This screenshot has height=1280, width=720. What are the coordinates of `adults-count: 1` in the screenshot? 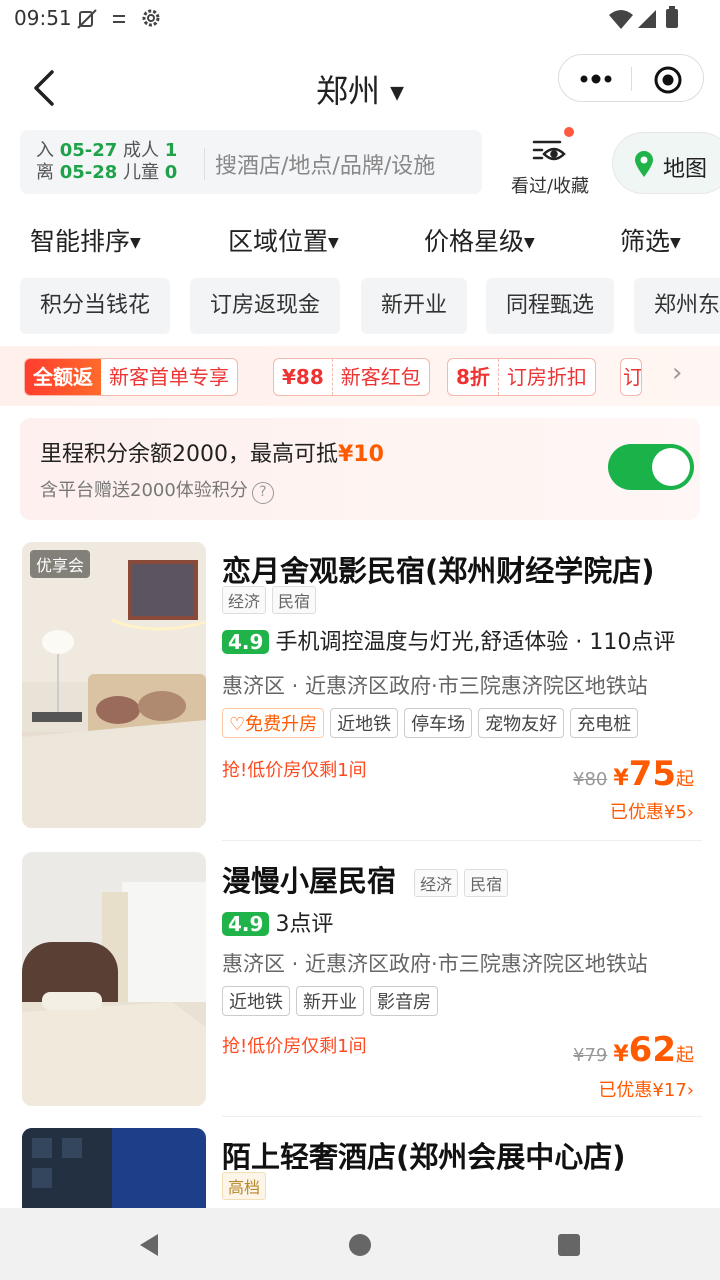 It's located at (171, 150).